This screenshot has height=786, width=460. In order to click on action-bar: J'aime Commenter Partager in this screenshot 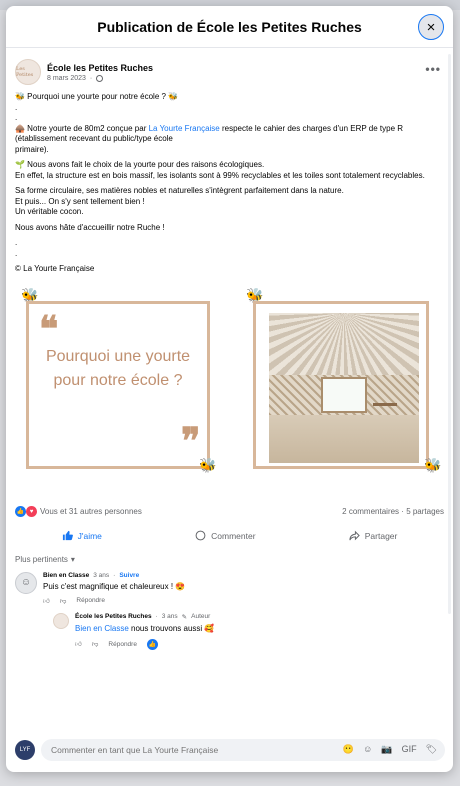, I will do `click(229, 536)`.